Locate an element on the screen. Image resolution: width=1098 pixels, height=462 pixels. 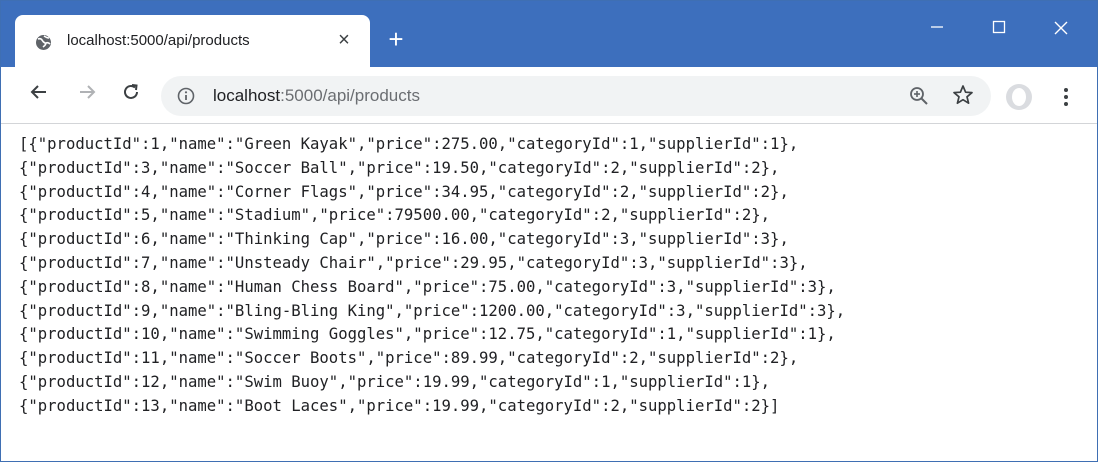
close-window-button is located at coordinates (1061, 28).